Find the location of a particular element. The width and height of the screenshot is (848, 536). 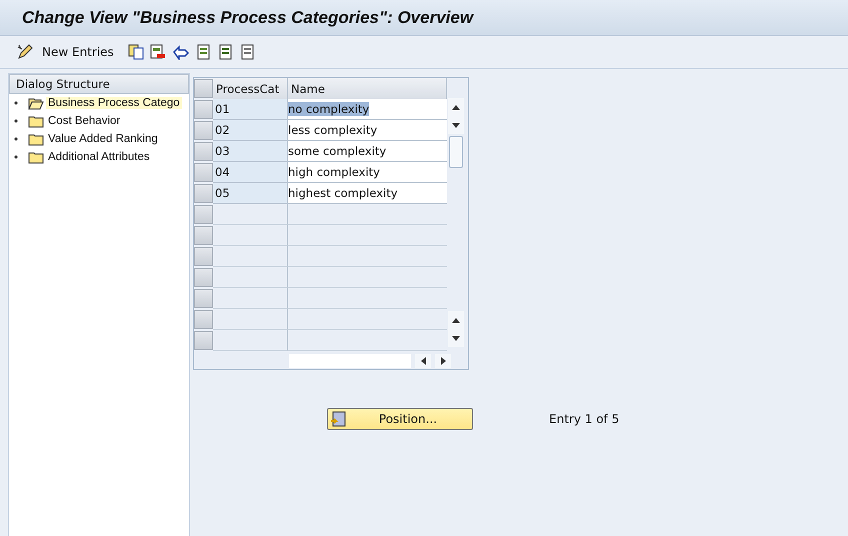

pencil-icon is located at coordinates (25, 52).